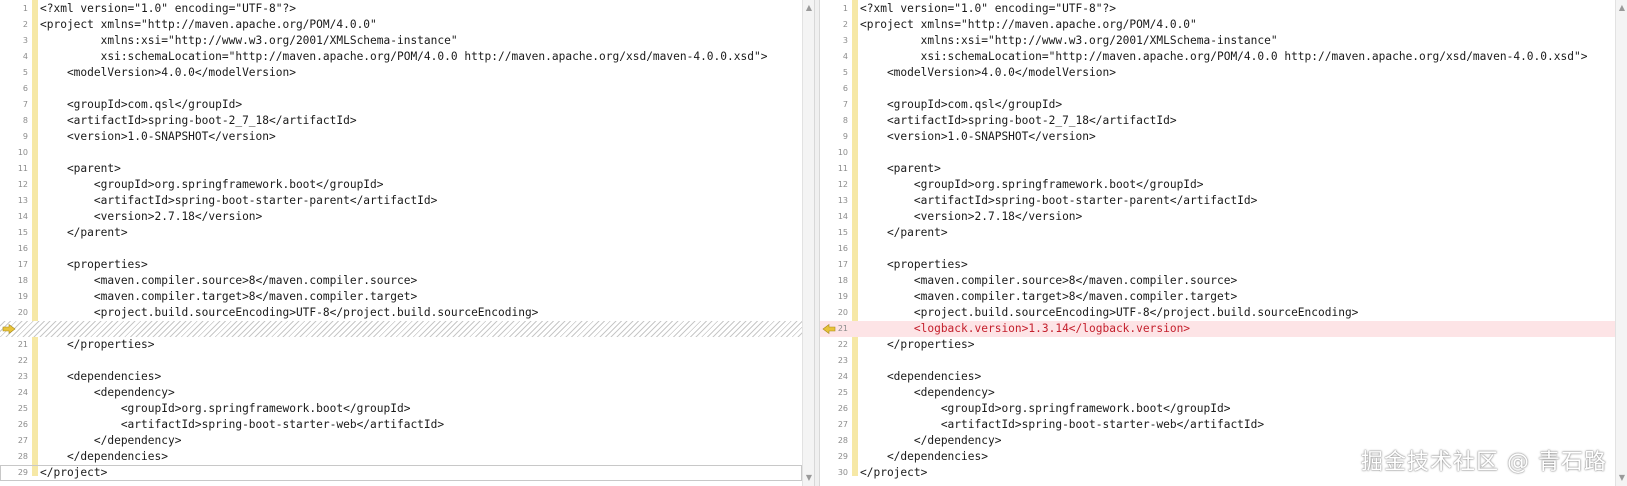 Image resolution: width=1627 pixels, height=486 pixels. I want to click on left-vertical-scrollbar: ▲ ▼, so click(808, 243).